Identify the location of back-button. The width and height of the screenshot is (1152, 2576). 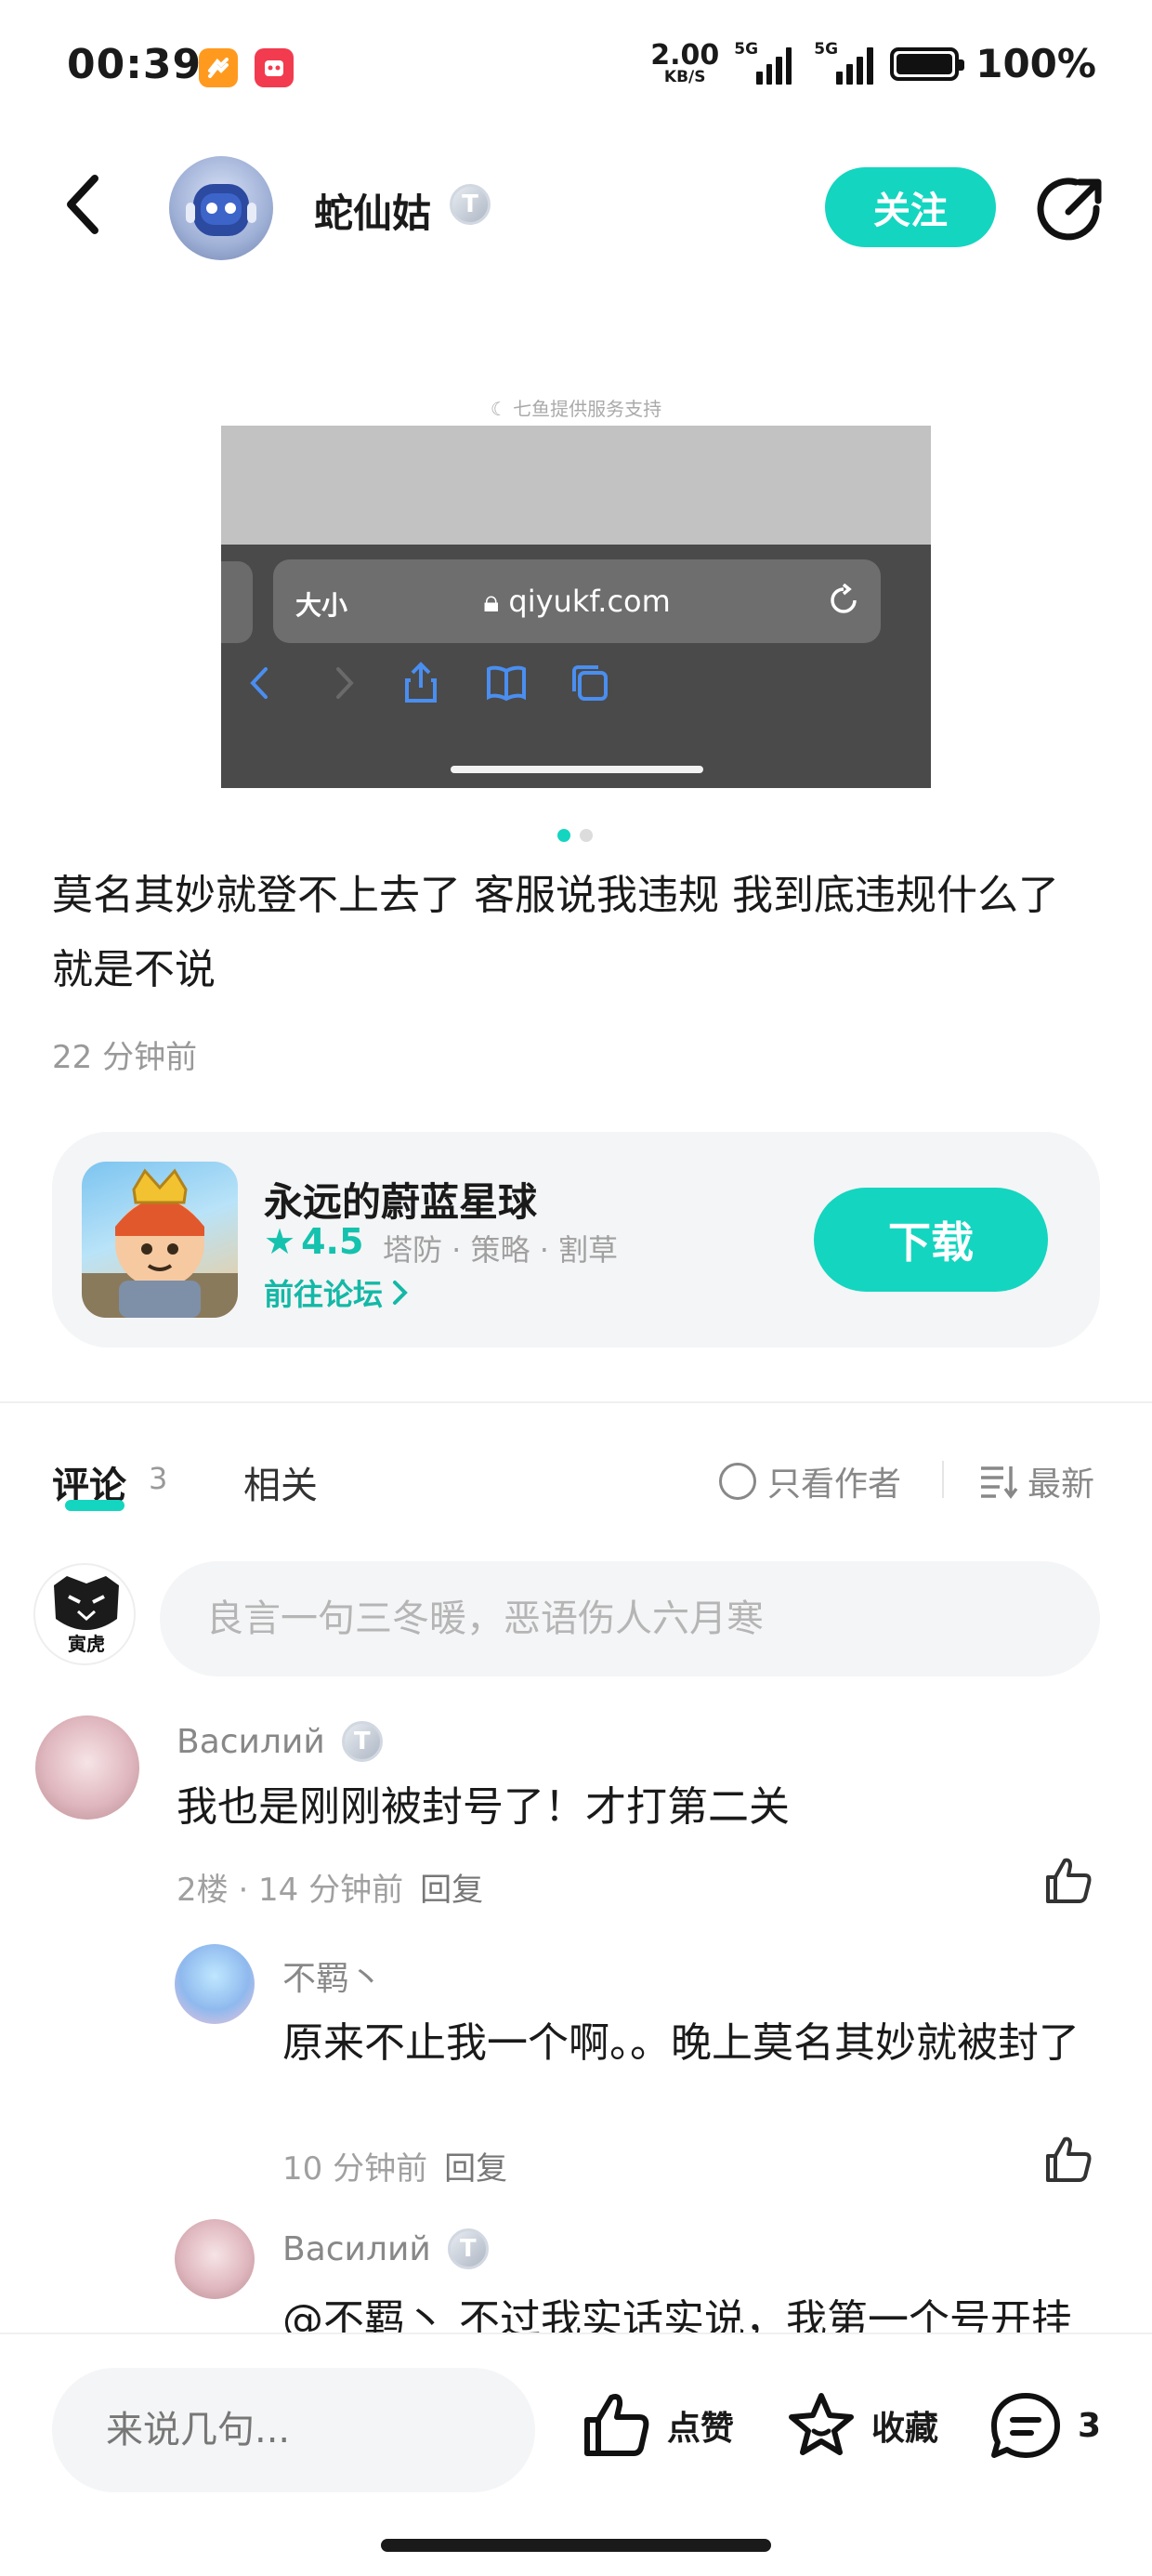
(83, 204).